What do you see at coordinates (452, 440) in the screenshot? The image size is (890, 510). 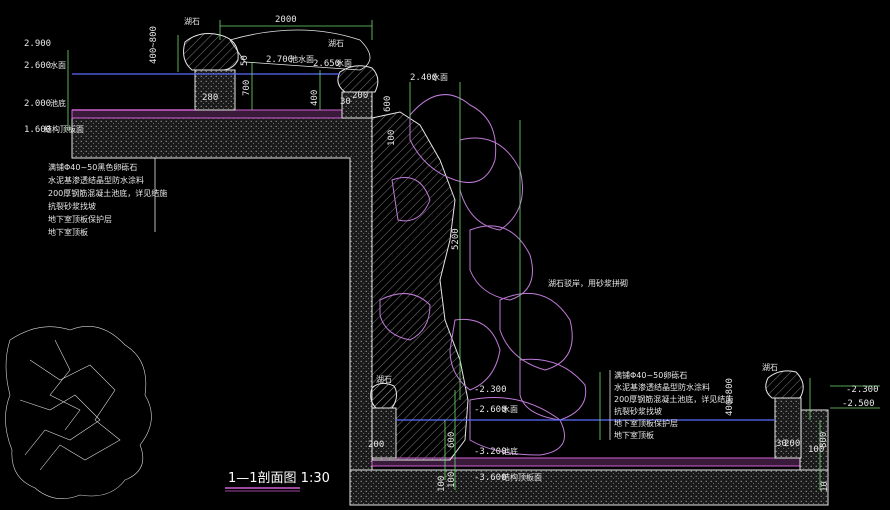 I see `dim-600-mid: 600` at bounding box center [452, 440].